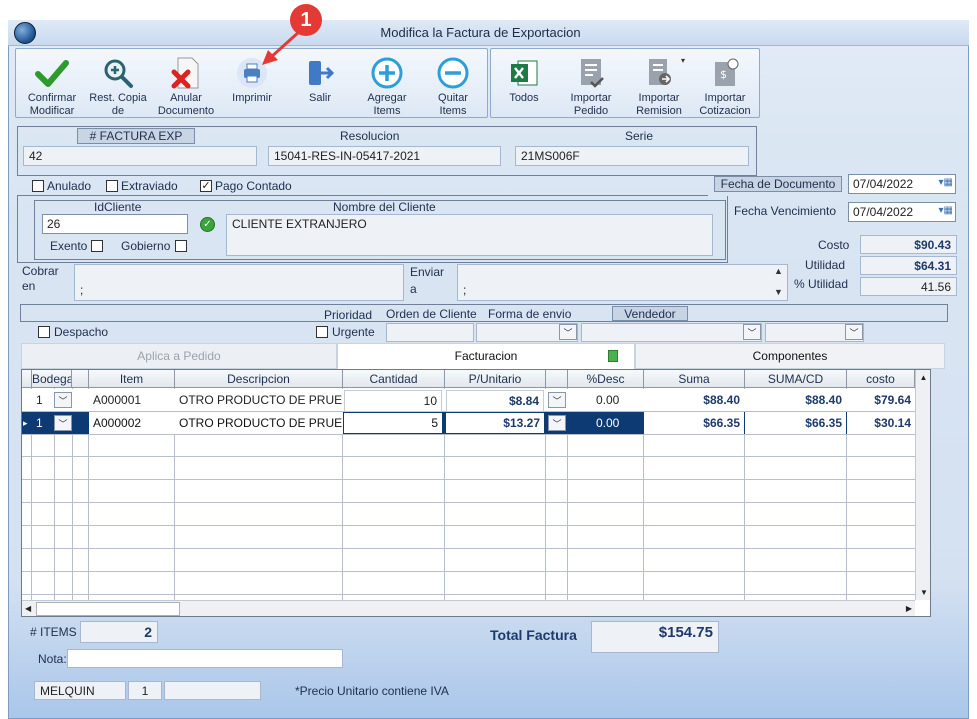 This screenshot has width=977, height=719. I want to click on cell-punitario: $8.84, so click(495, 401).